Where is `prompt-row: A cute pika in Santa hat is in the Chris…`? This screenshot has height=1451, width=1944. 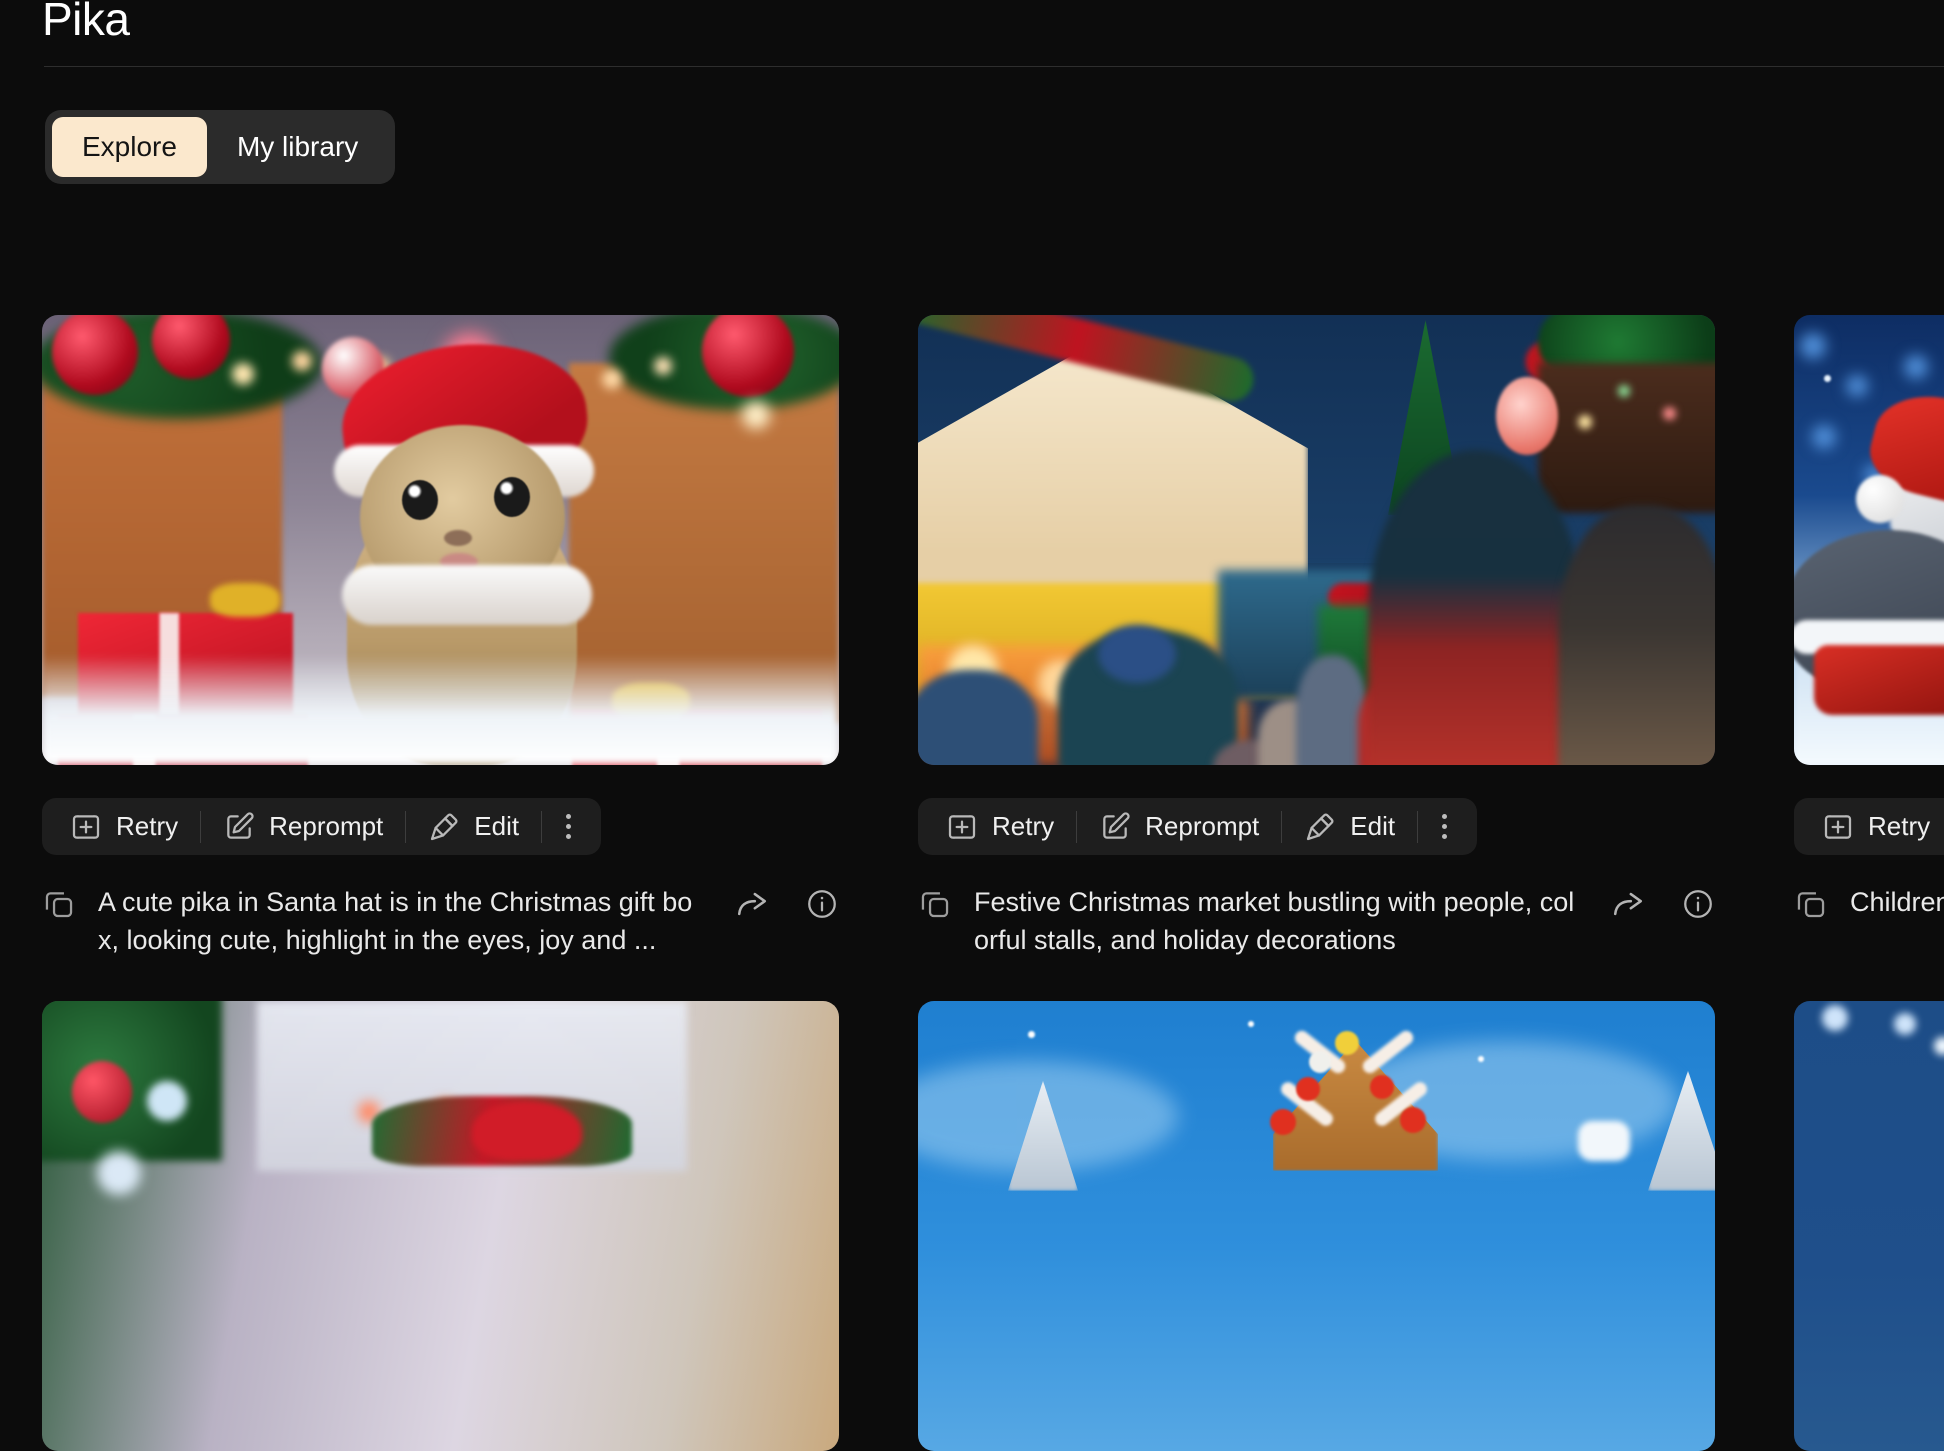 prompt-row: A cute pika in Santa hat is in the Chris… is located at coordinates (440, 921).